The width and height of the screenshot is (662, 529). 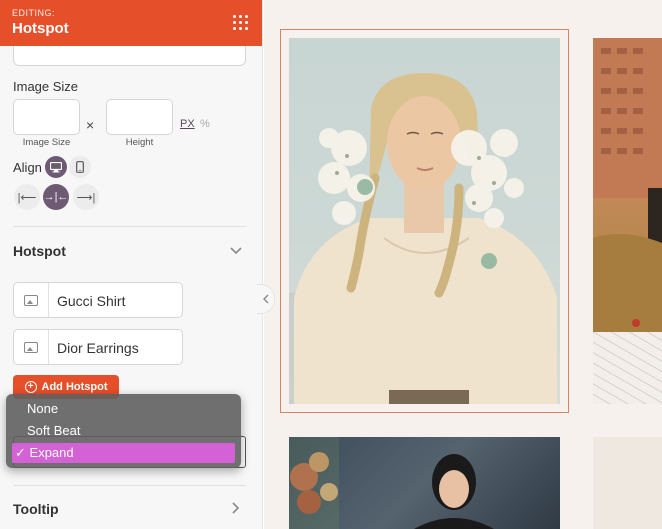 I want to click on hotspot-item-label: Gucci Shirt, so click(x=91, y=301).